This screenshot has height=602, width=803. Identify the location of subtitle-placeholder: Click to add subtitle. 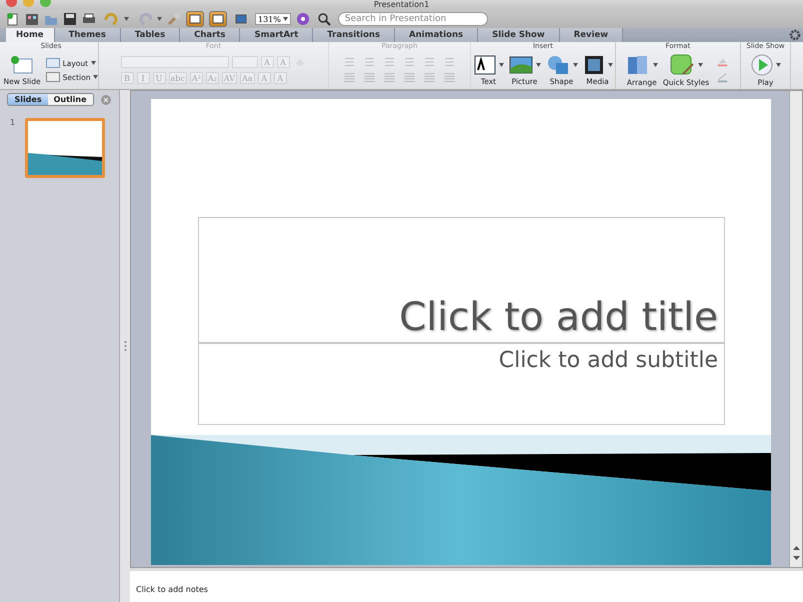
(461, 384).